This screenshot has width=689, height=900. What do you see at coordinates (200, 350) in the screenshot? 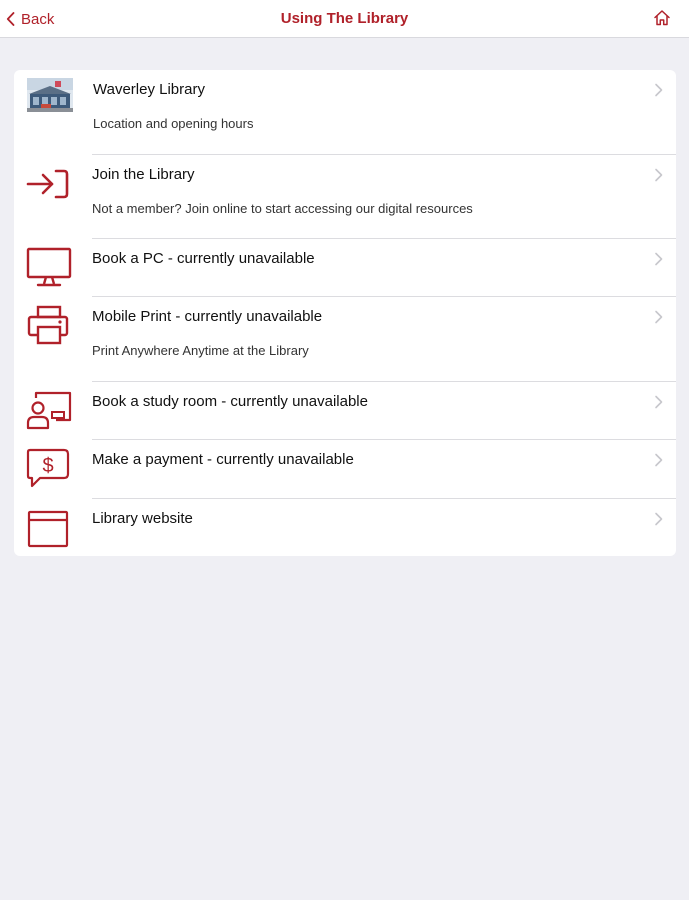
I see `menu-item-subtitle: Print Anywhere Anytime at the Library` at bounding box center [200, 350].